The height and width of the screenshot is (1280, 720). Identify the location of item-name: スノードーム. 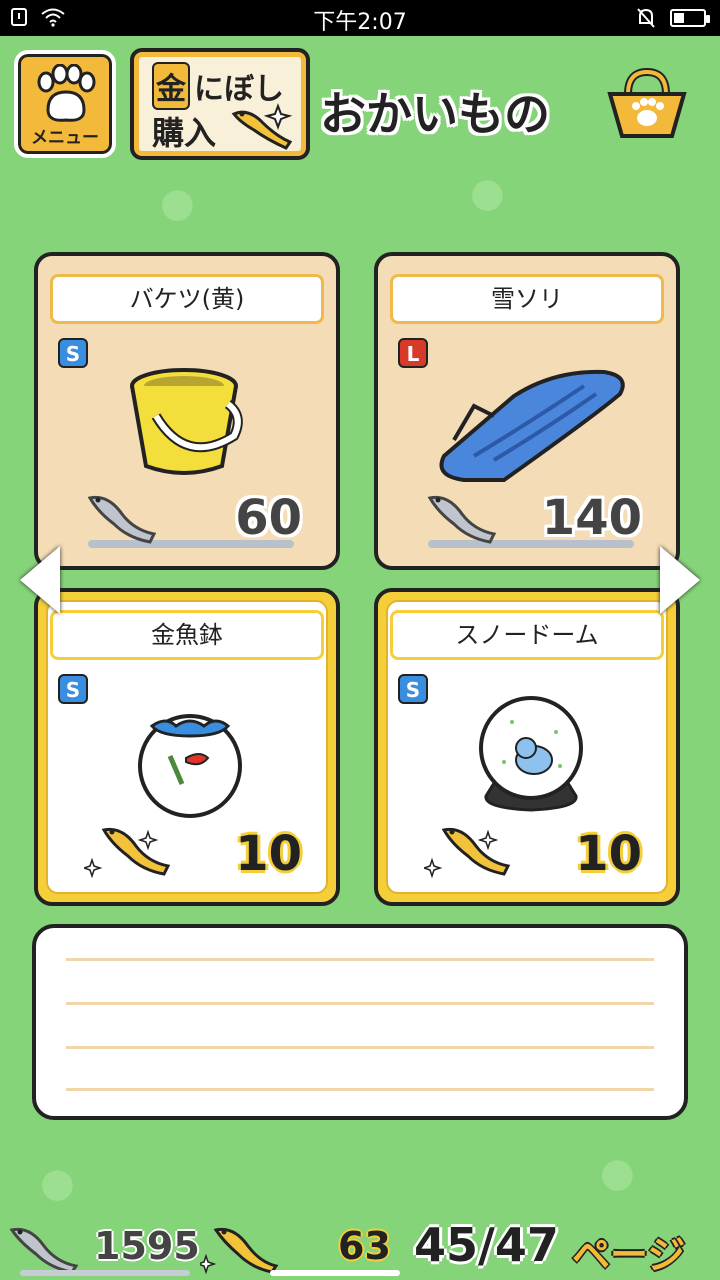
(527, 635).